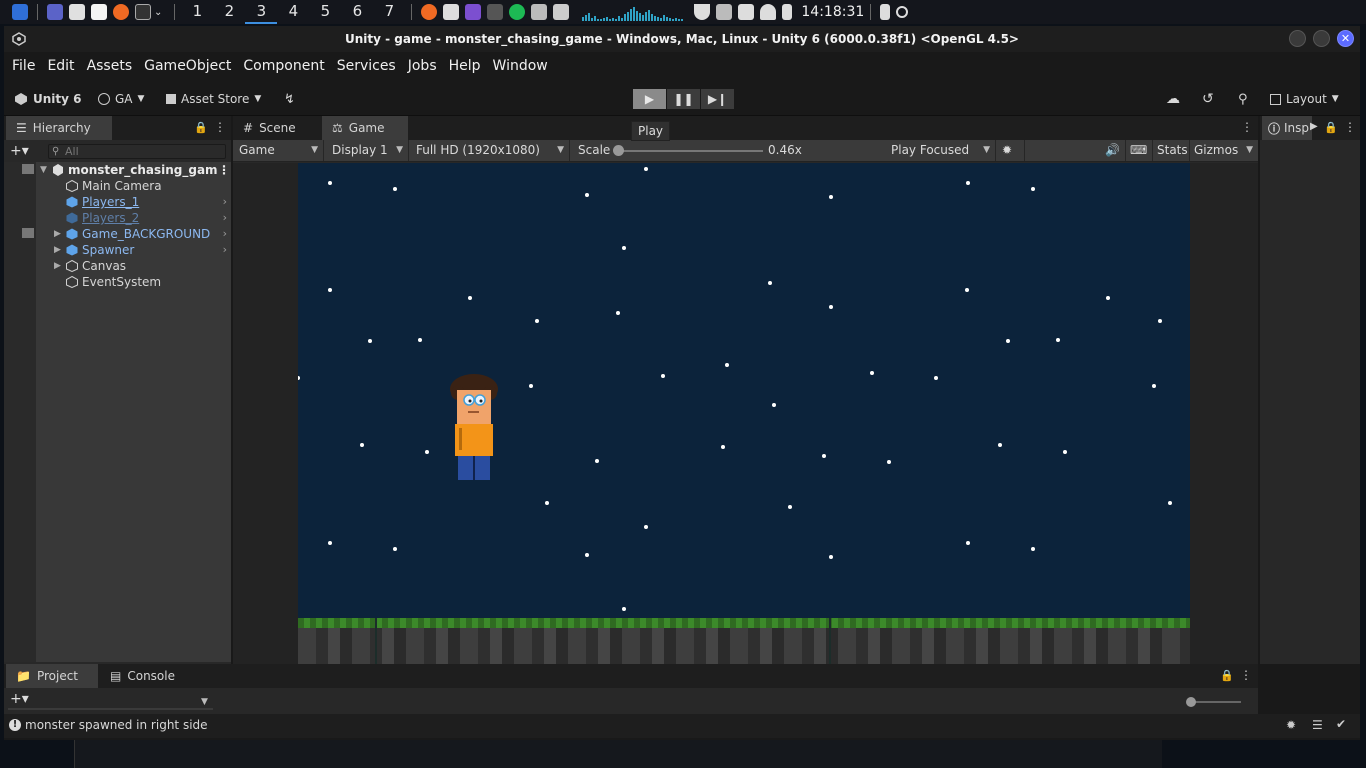  Describe the element at coordinates (1297, 38) in the screenshot. I see `minimize-button` at that location.